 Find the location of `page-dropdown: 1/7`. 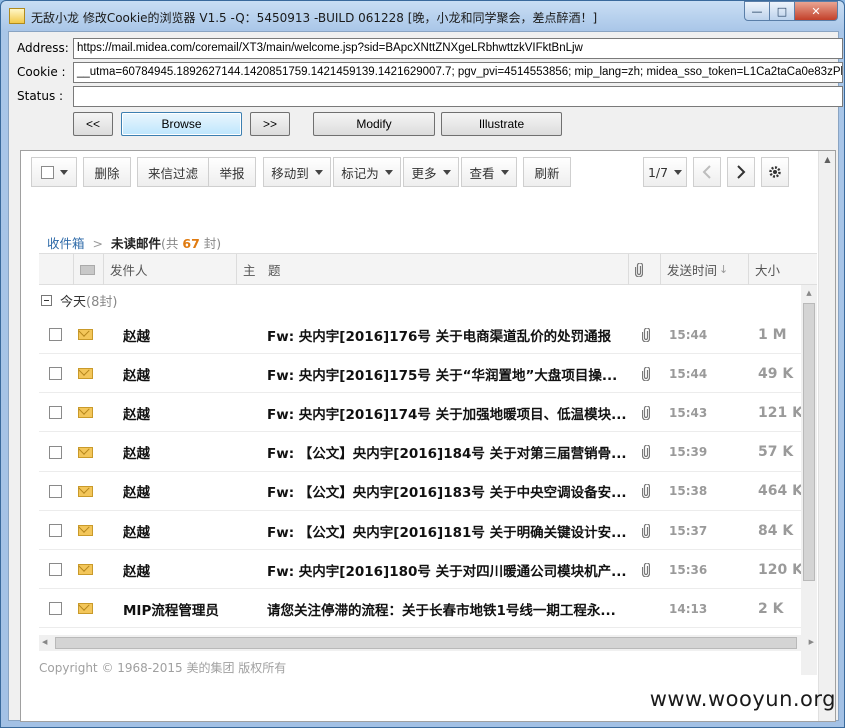

page-dropdown: 1/7 is located at coordinates (665, 172).